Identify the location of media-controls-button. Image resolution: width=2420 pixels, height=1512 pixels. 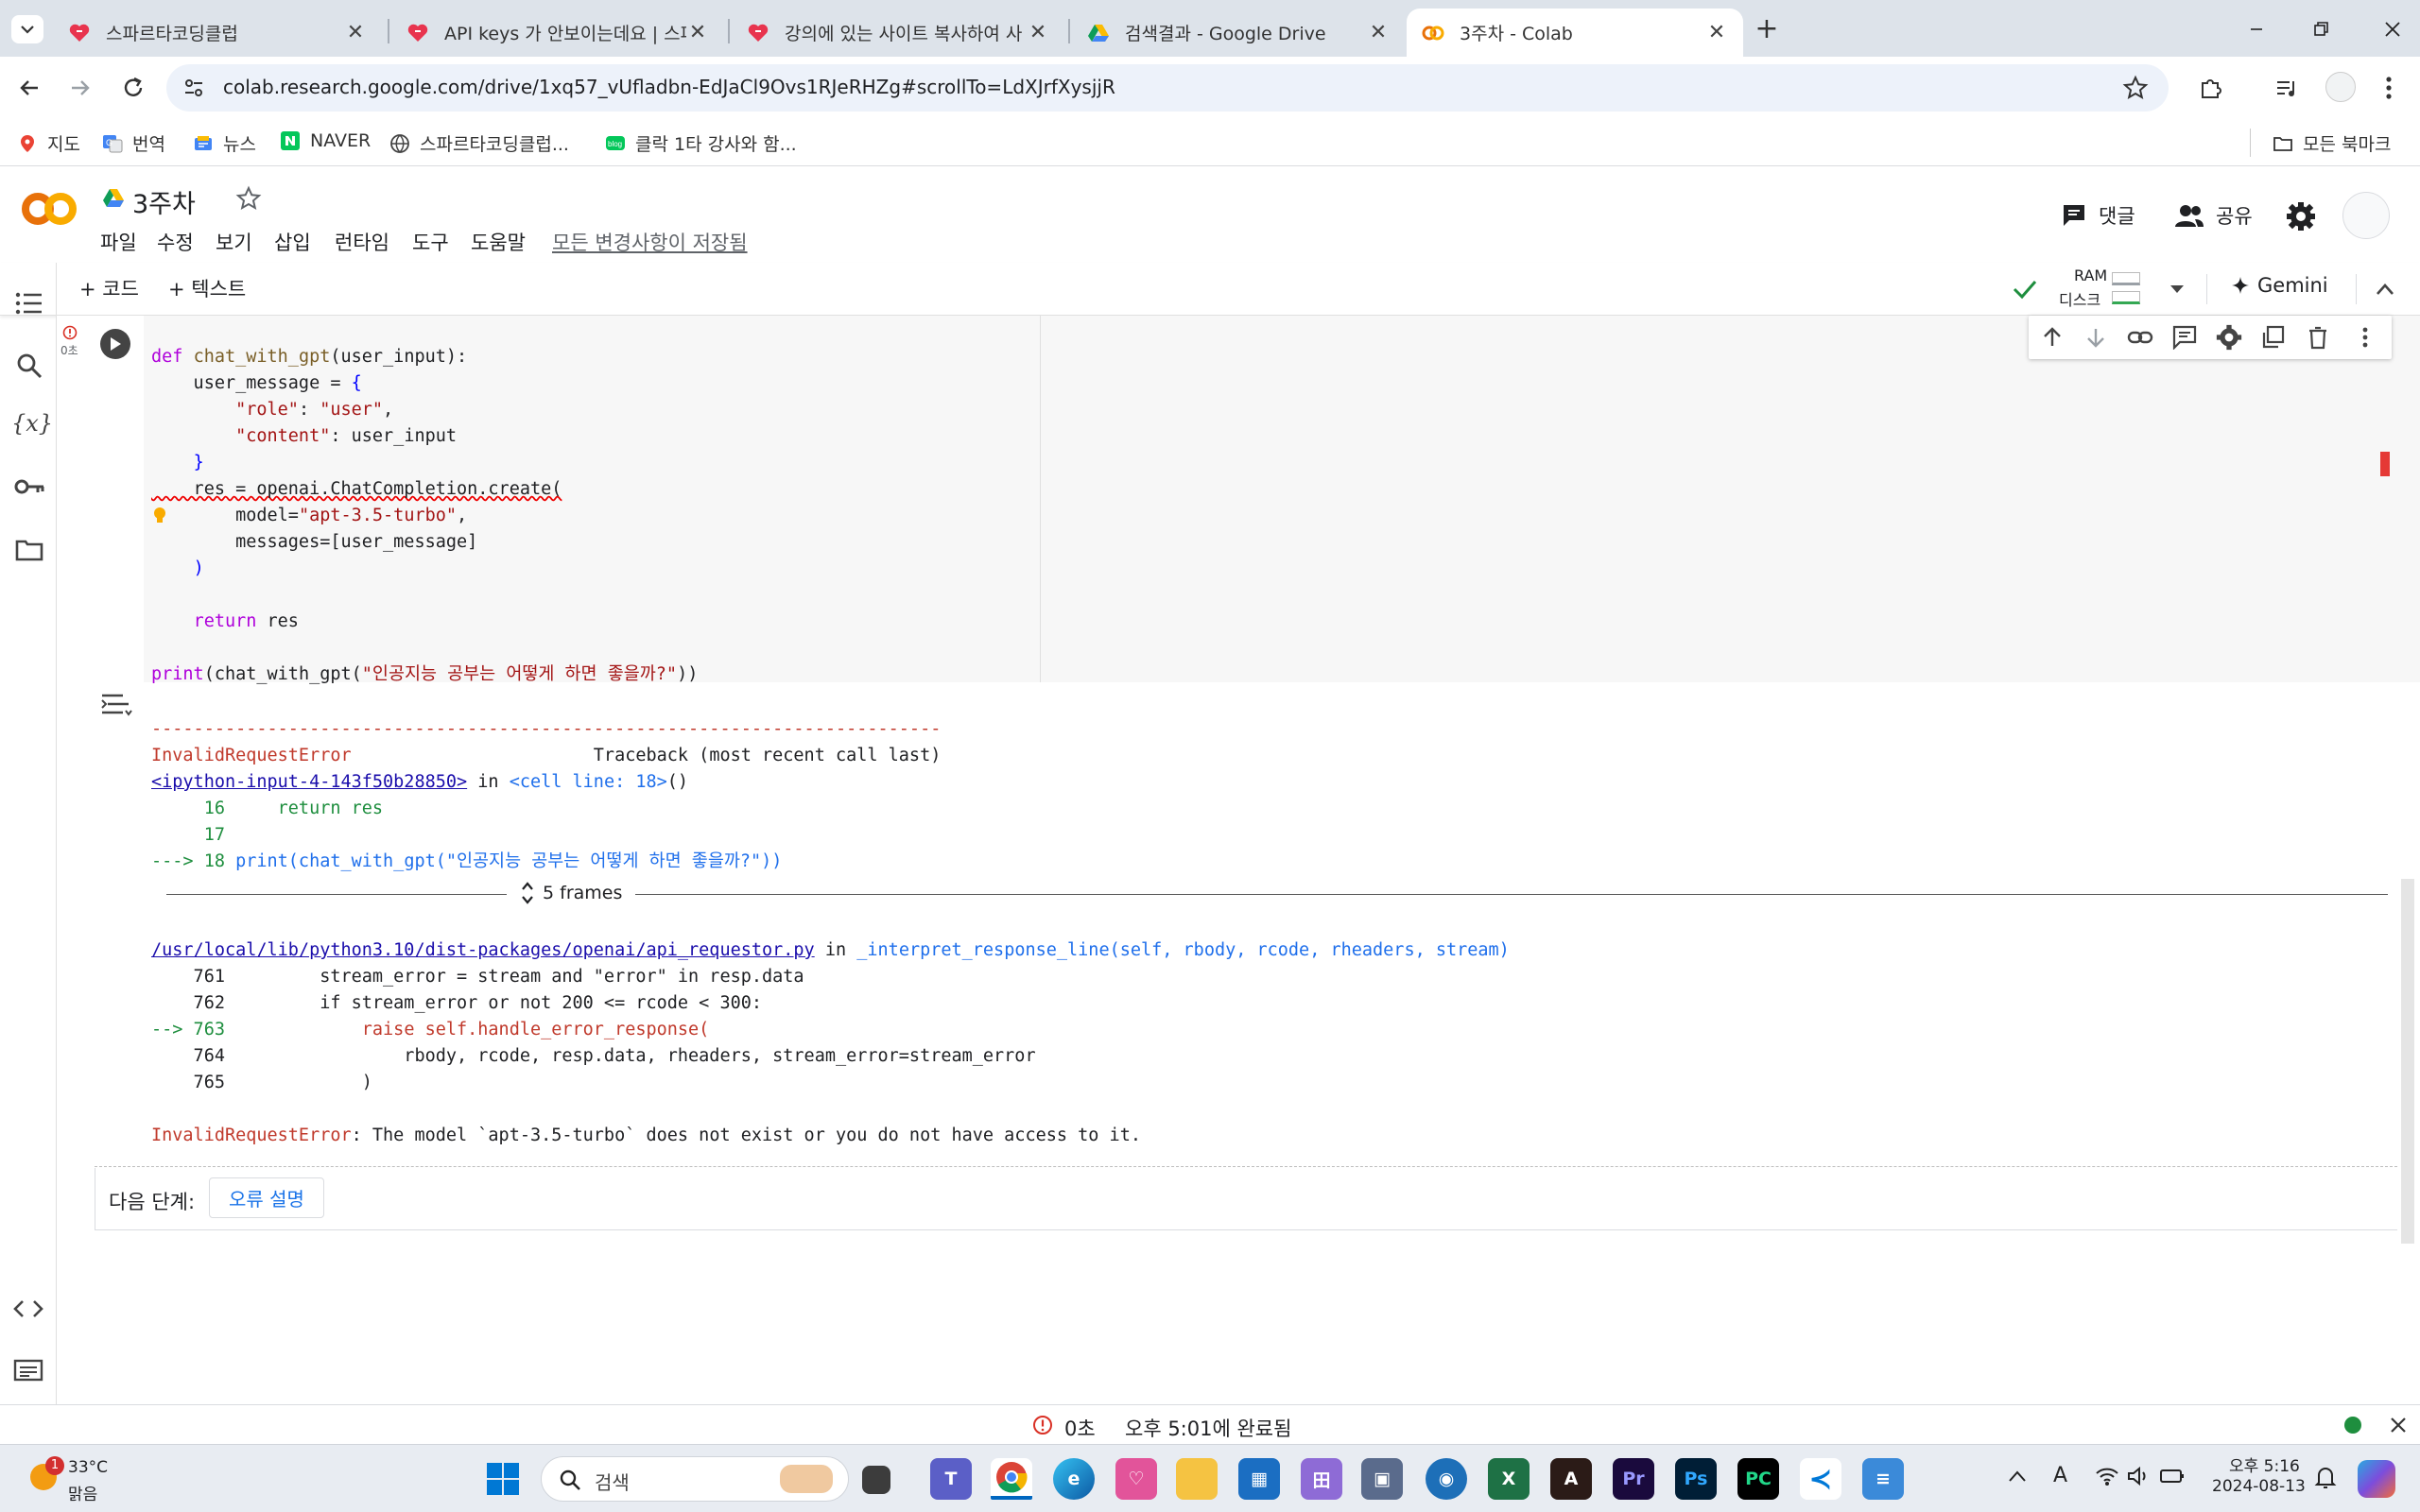
(2287, 88).